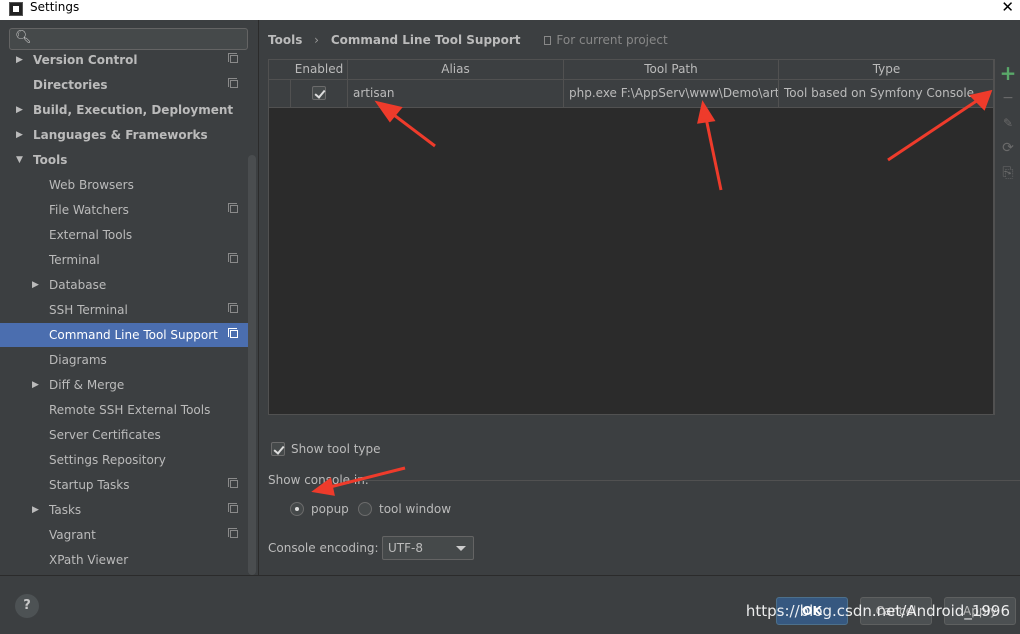 Image resolution: width=1020 pixels, height=634 pixels. I want to click on arrow-to-add, so click(933, 130).